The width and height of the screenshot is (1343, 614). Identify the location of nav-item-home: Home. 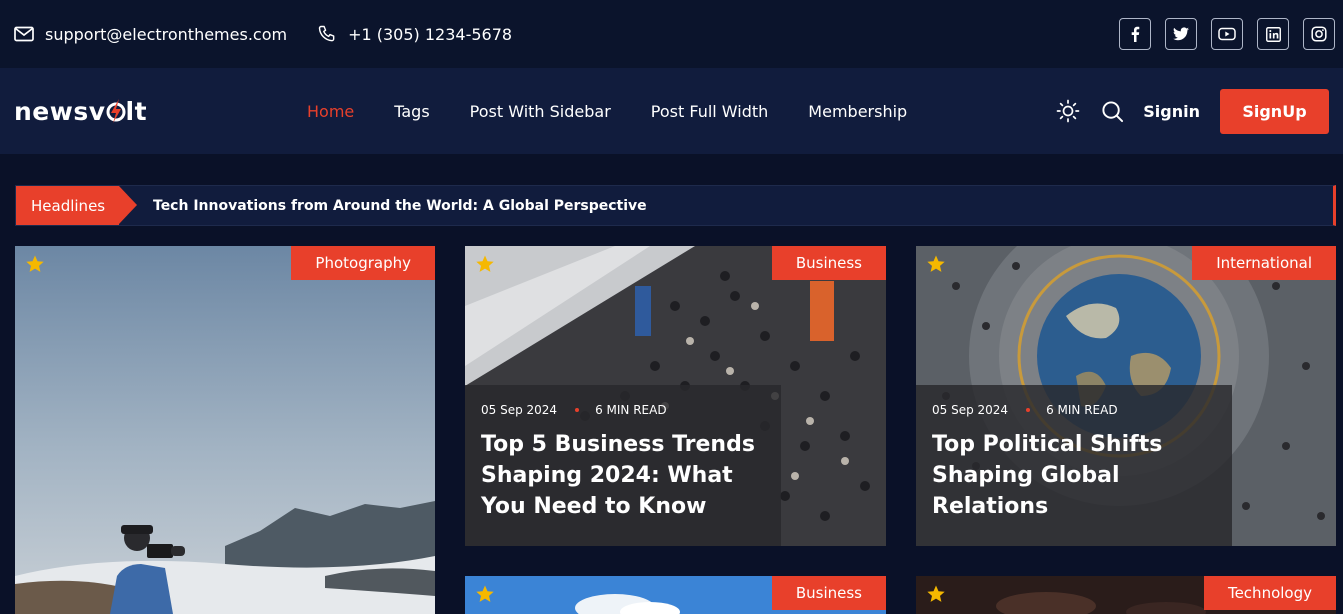
(330, 111).